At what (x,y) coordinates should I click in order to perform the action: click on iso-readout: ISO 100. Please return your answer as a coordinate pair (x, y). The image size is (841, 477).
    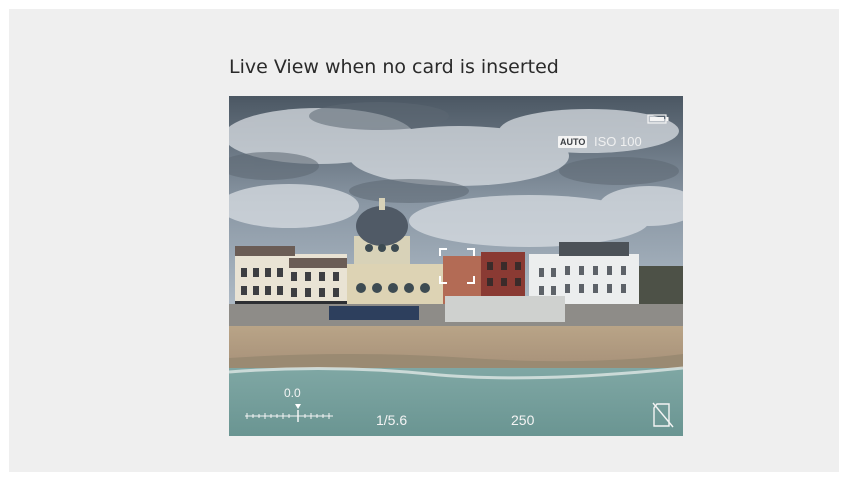
    Looking at the image, I should click on (618, 141).